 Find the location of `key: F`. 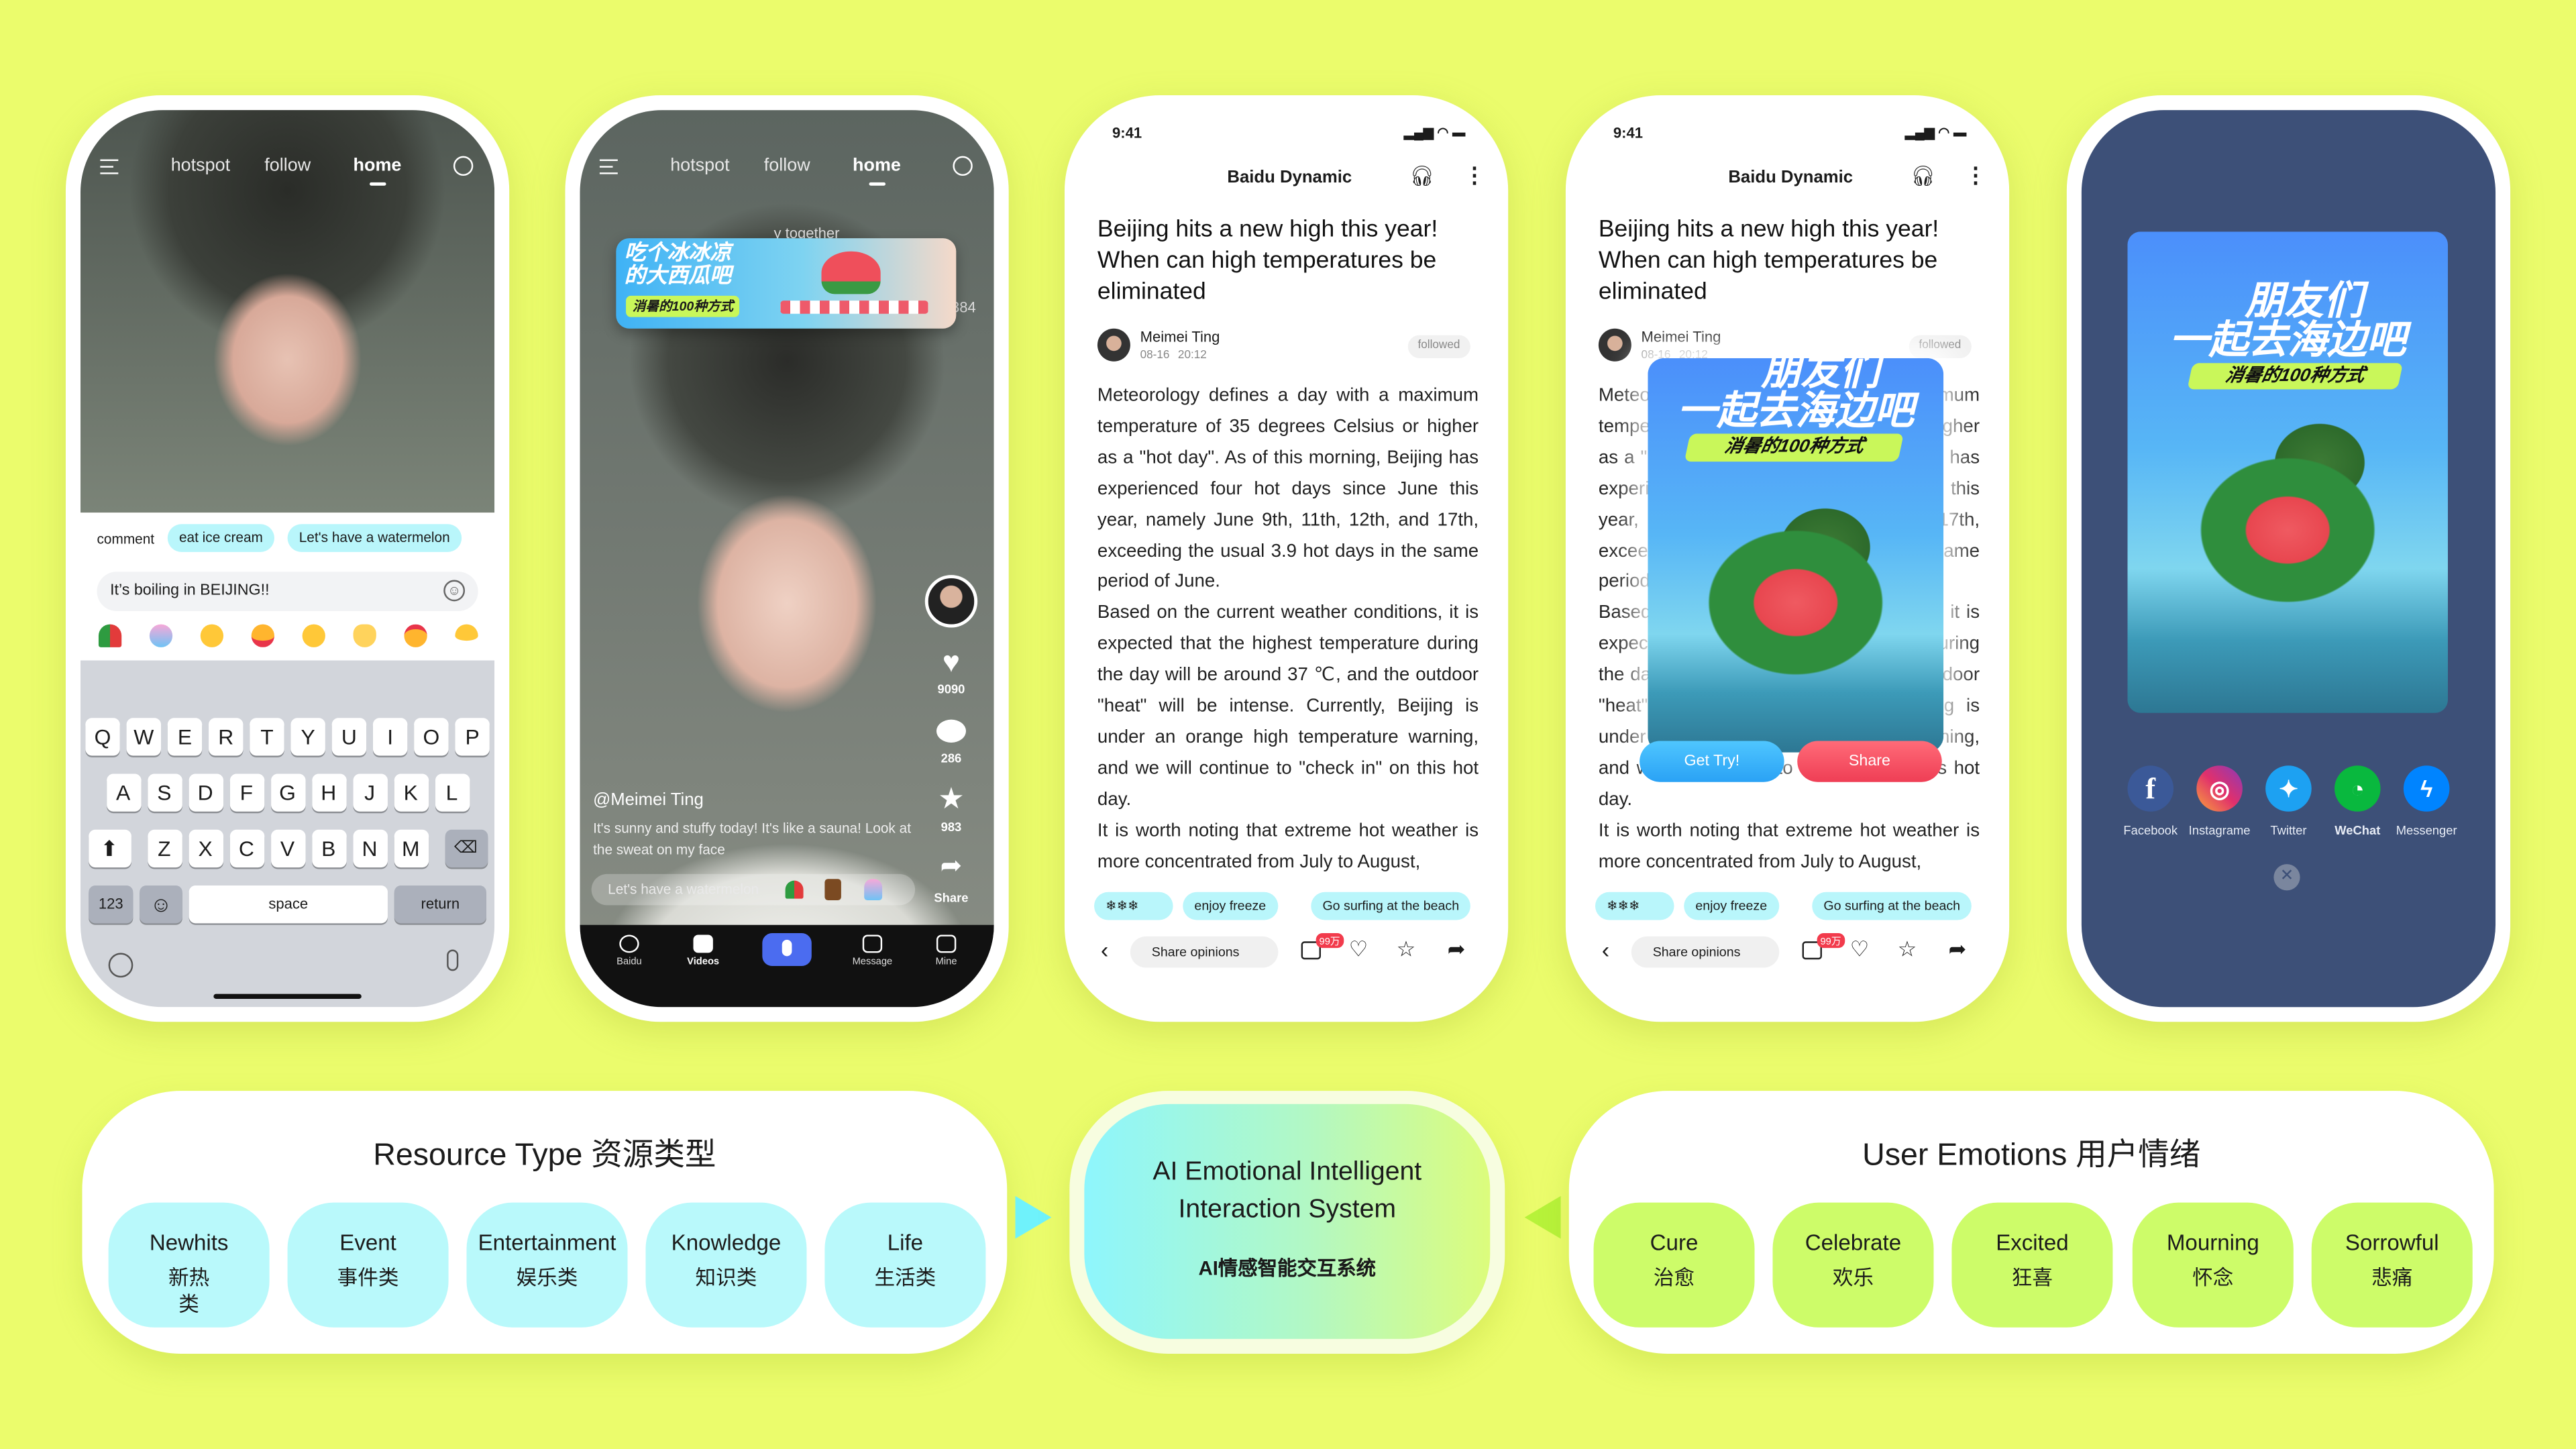

key: F is located at coordinates (246, 792).